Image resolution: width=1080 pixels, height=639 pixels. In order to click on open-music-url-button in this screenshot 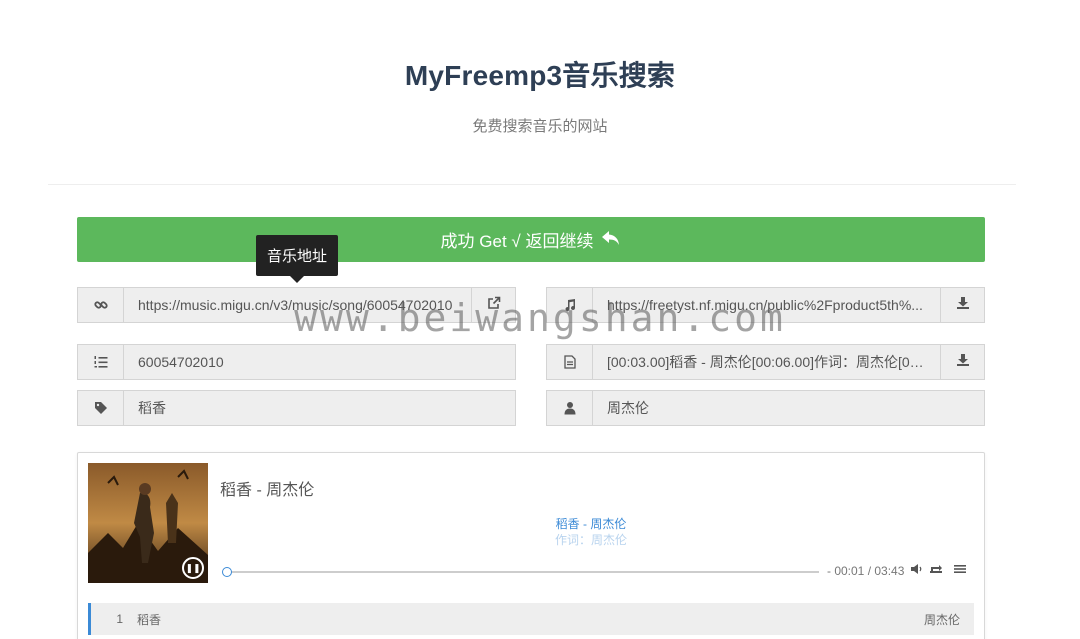, I will do `click(493, 305)`.